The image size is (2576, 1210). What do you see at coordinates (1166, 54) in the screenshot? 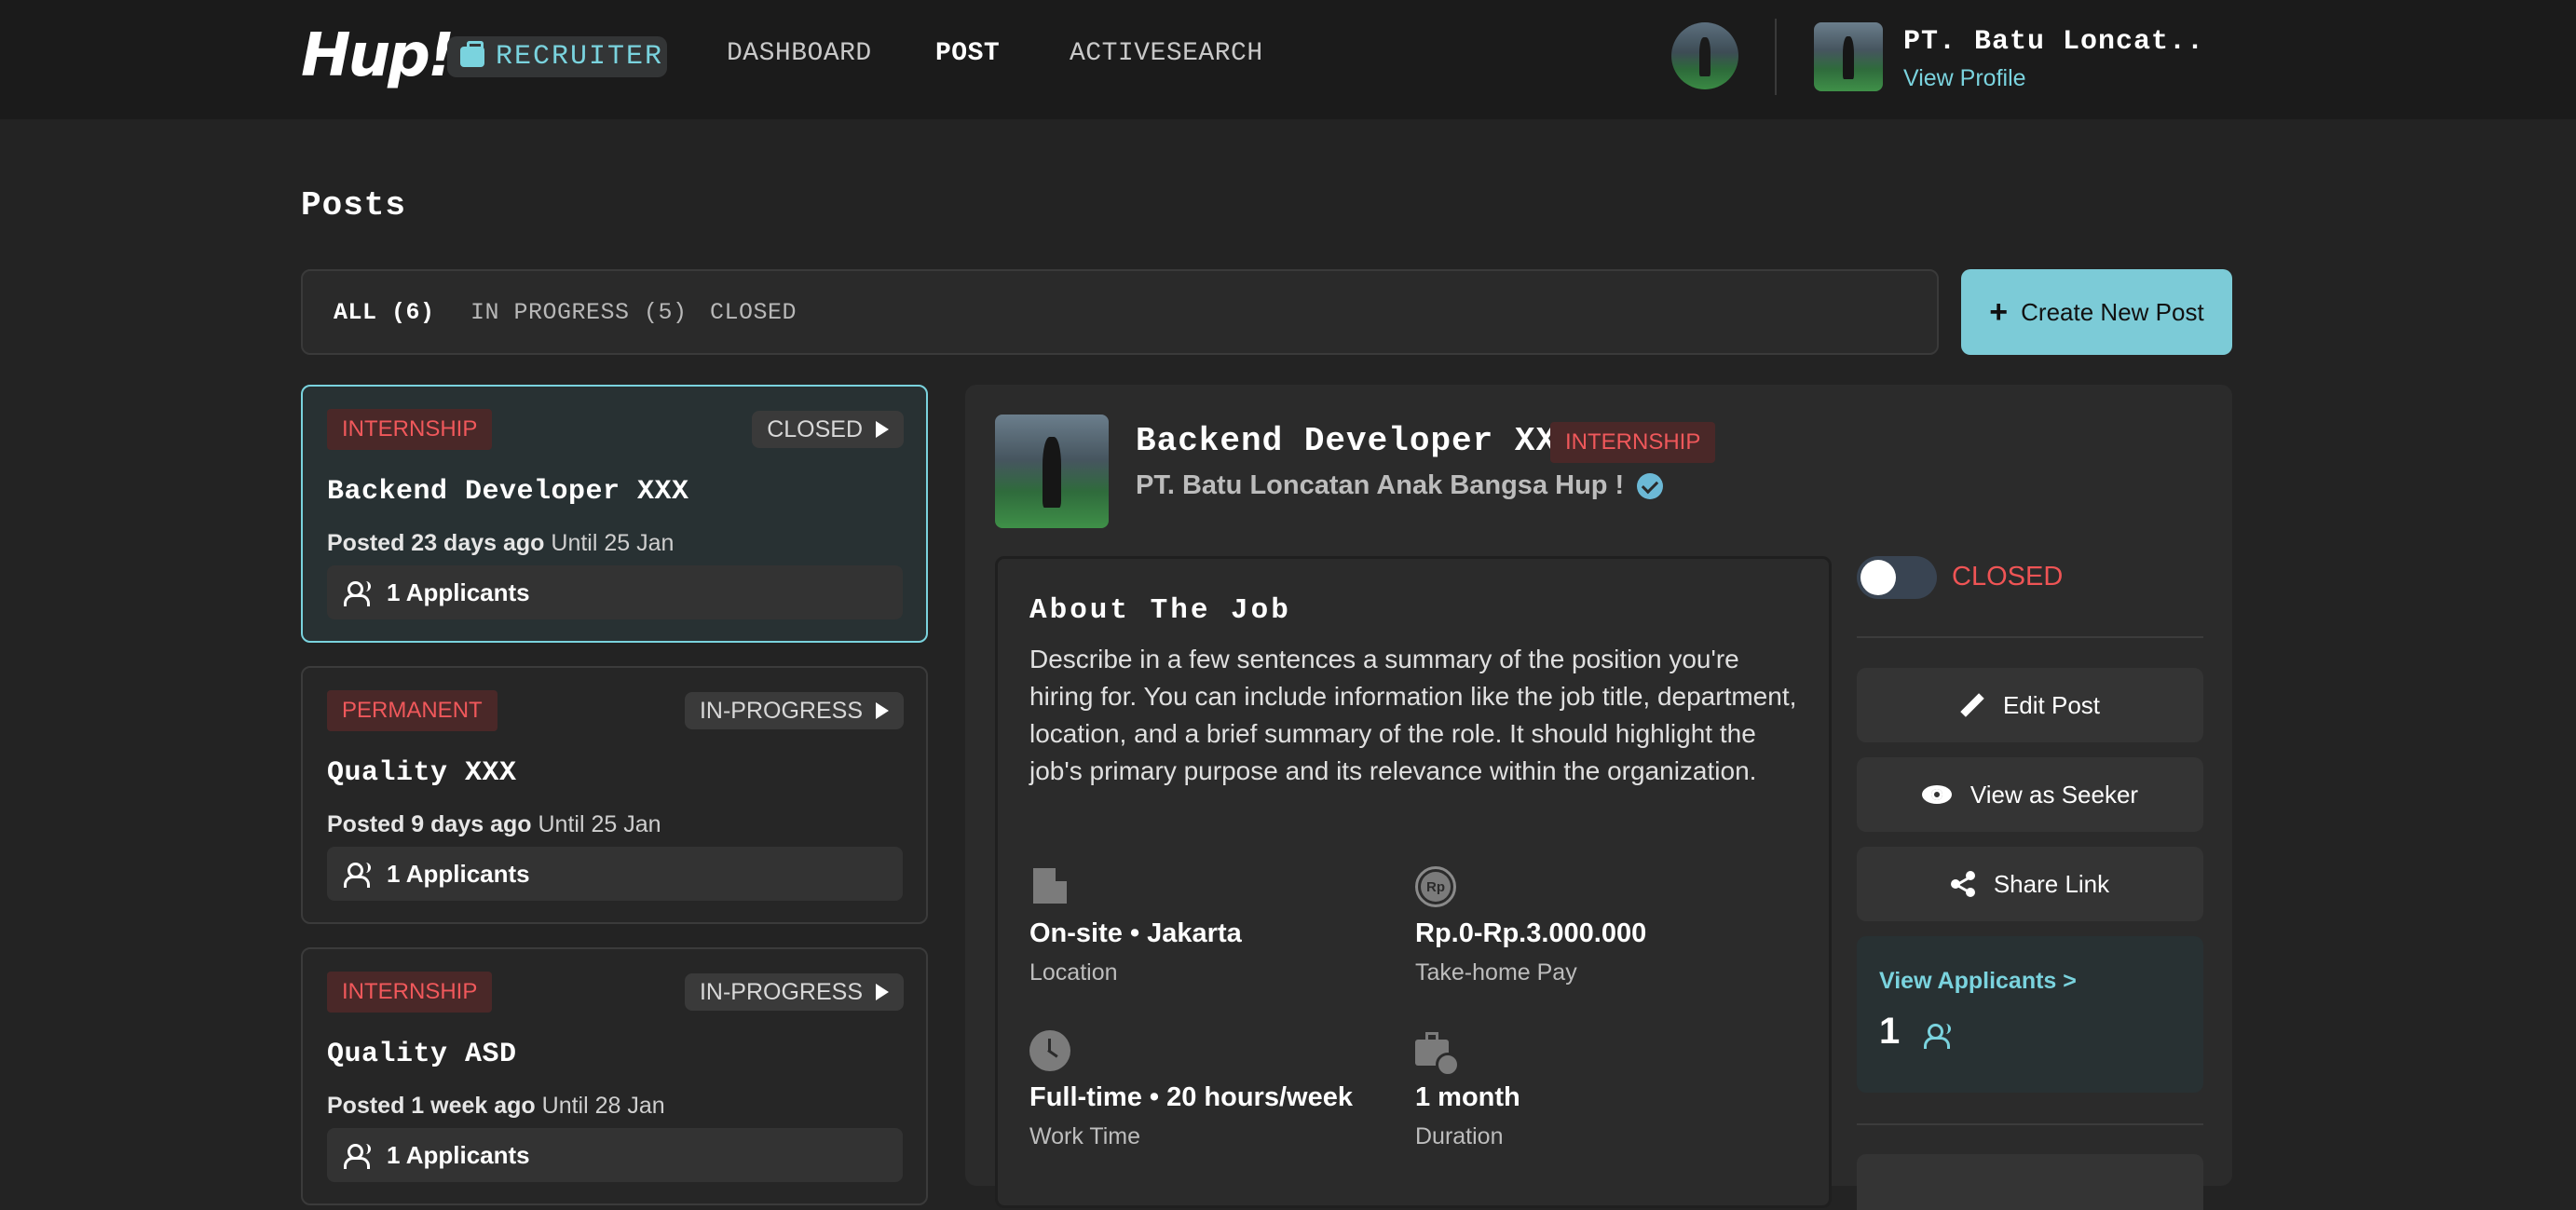
I see `nav-activesearch: ACTIVESEARCH` at bounding box center [1166, 54].